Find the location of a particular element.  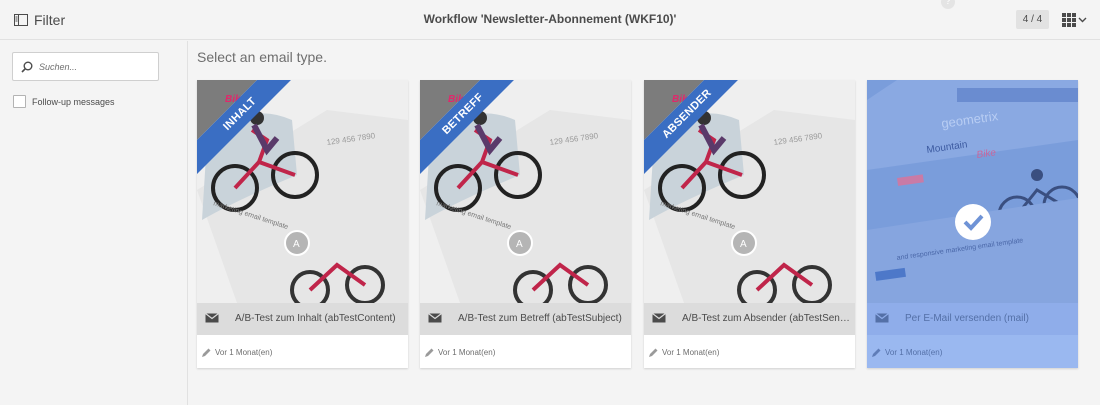

card-title: A/B-Test zum Inhalt (abTestContent) is located at coordinates (315, 318).